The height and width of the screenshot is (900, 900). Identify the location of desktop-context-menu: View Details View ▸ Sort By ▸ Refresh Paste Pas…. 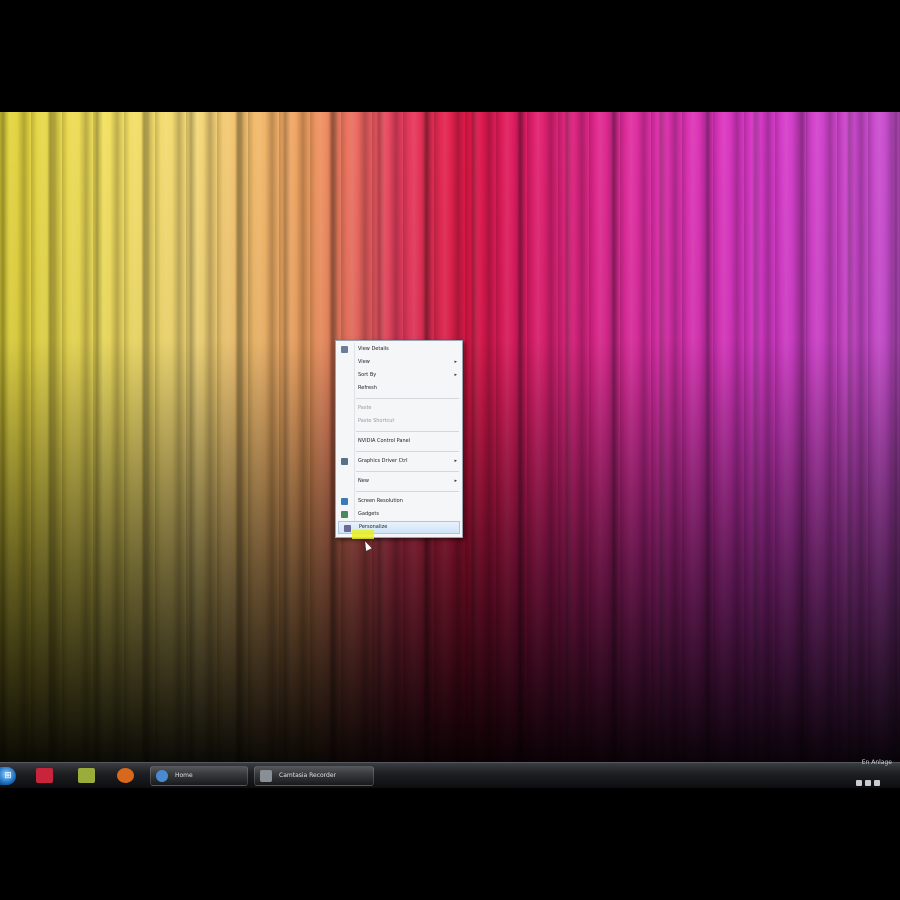
(399, 439).